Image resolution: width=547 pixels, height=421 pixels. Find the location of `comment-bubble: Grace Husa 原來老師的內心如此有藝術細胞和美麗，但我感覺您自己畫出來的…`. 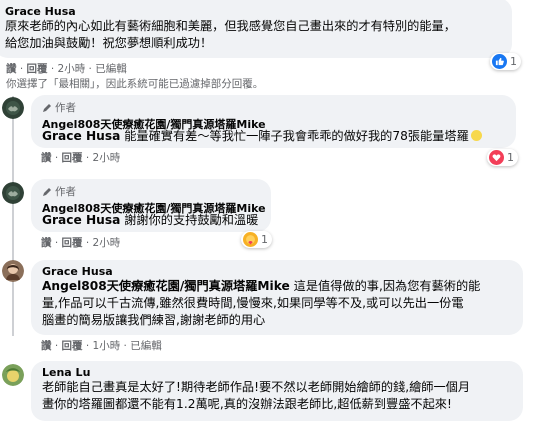

comment-bubble: Grace Husa 原來老師的內心如此有藝術細胞和美麗，但我感覺您自己畫出來的… is located at coordinates (256, 29).